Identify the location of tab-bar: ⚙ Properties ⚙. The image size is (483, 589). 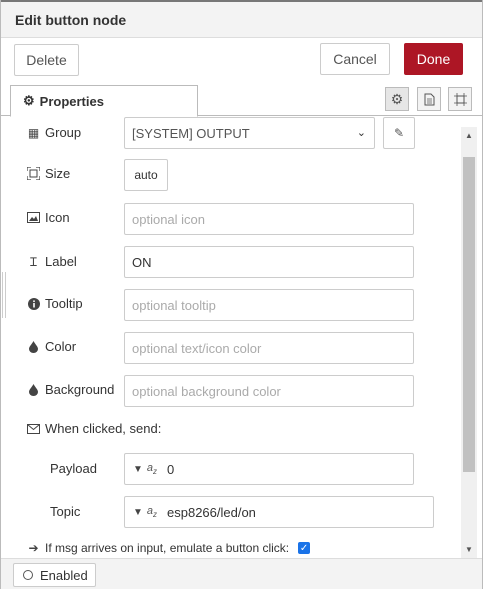
(241, 99).